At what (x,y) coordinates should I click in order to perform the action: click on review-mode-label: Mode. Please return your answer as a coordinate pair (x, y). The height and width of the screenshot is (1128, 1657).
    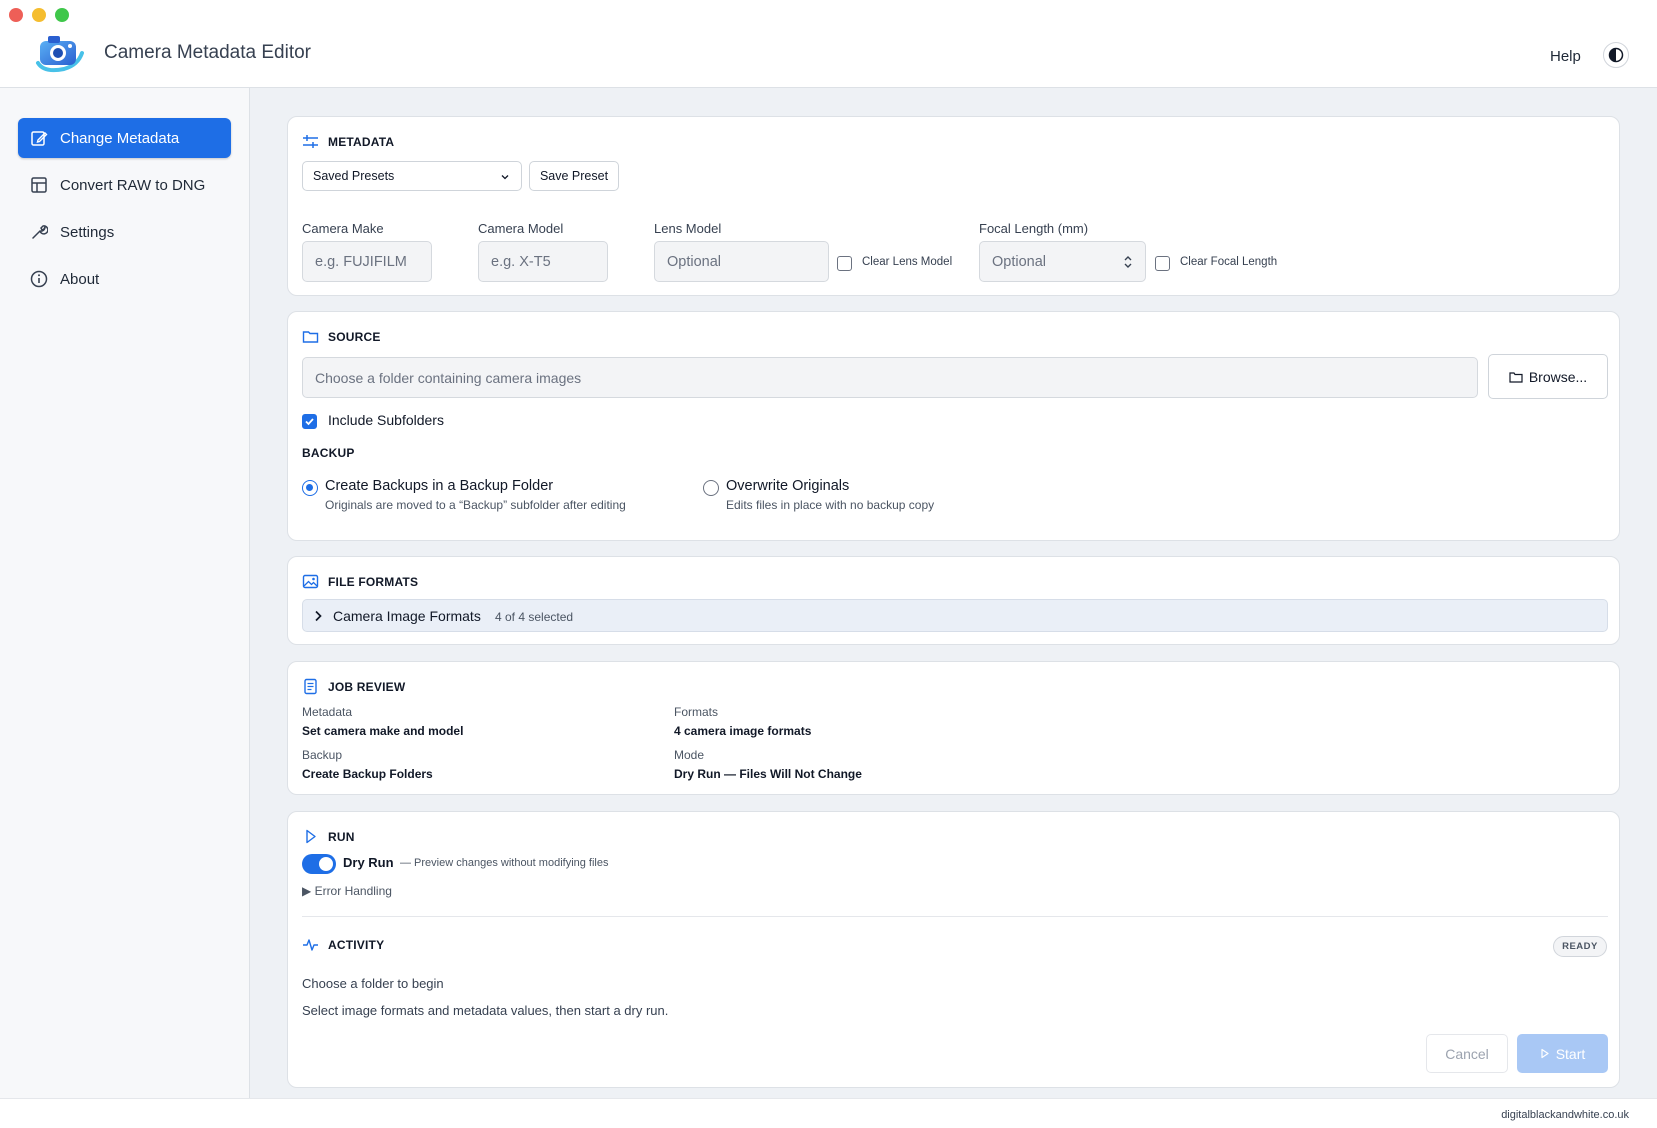
    Looking at the image, I should click on (689, 755).